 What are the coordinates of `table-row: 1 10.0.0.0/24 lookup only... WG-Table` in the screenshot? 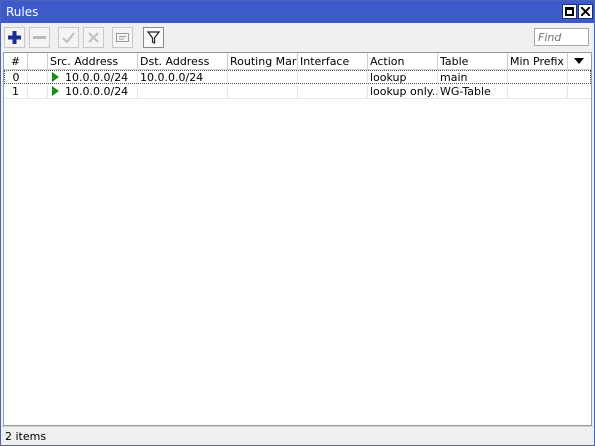 It's located at (297, 92).